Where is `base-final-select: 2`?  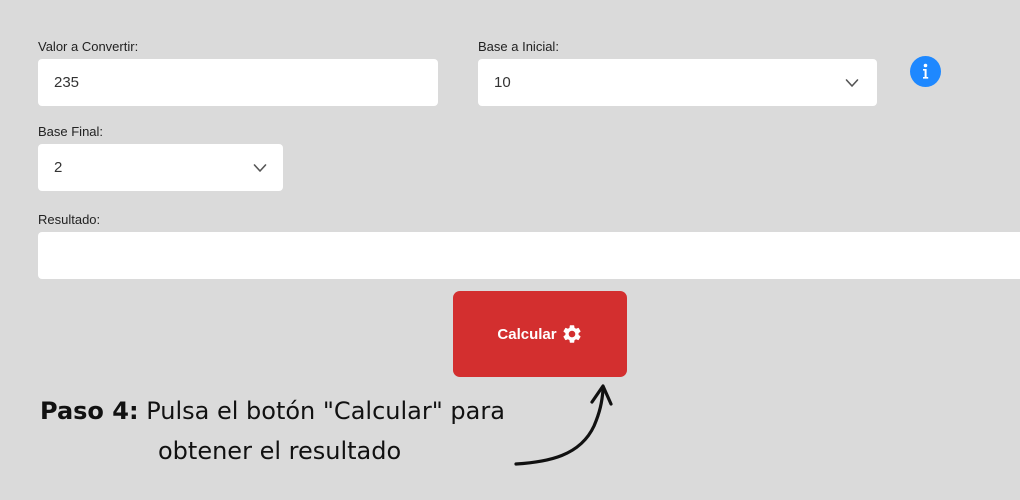 base-final-select: 2 is located at coordinates (160, 167).